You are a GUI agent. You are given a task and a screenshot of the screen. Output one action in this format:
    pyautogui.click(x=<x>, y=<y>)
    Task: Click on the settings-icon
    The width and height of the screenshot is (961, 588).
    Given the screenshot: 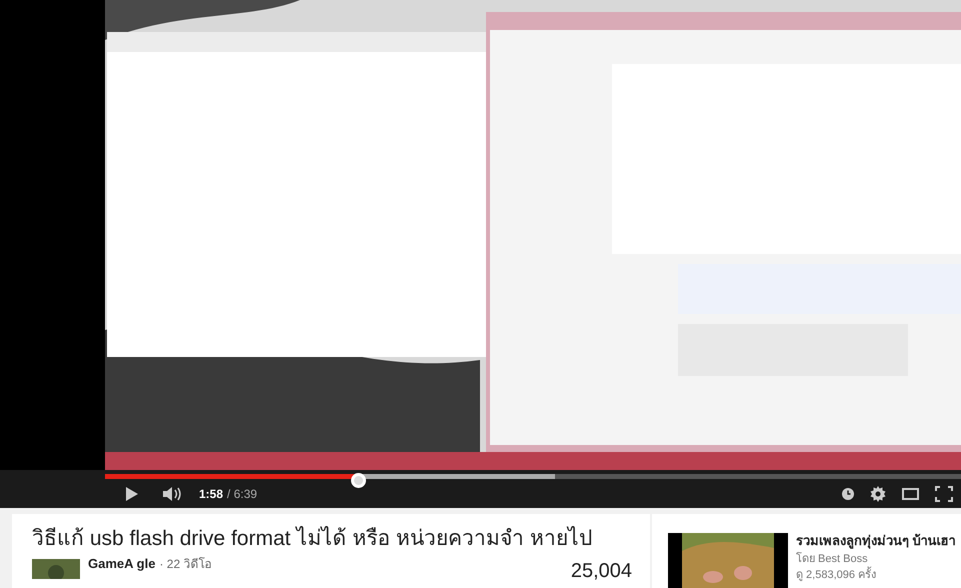 What is the action you would take?
    pyautogui.click(x=878, y=494)
    